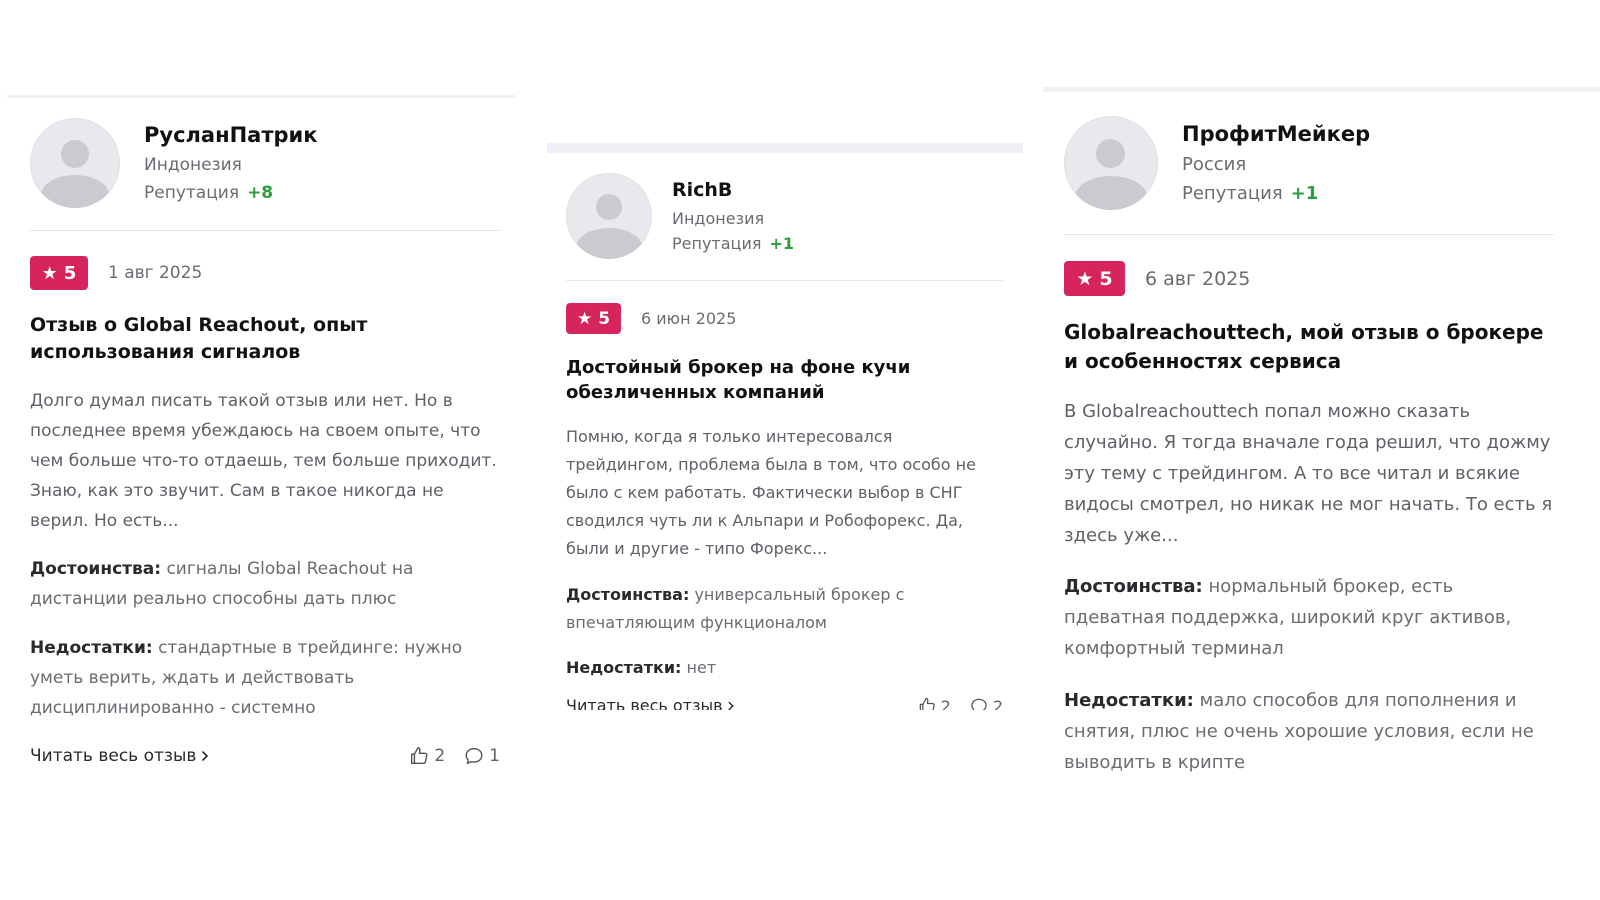 This screenshot has width=1600, height=900. Describe the element at coordinates (701, 667) in the screenshot. I see `cons-text: нет` at that location.